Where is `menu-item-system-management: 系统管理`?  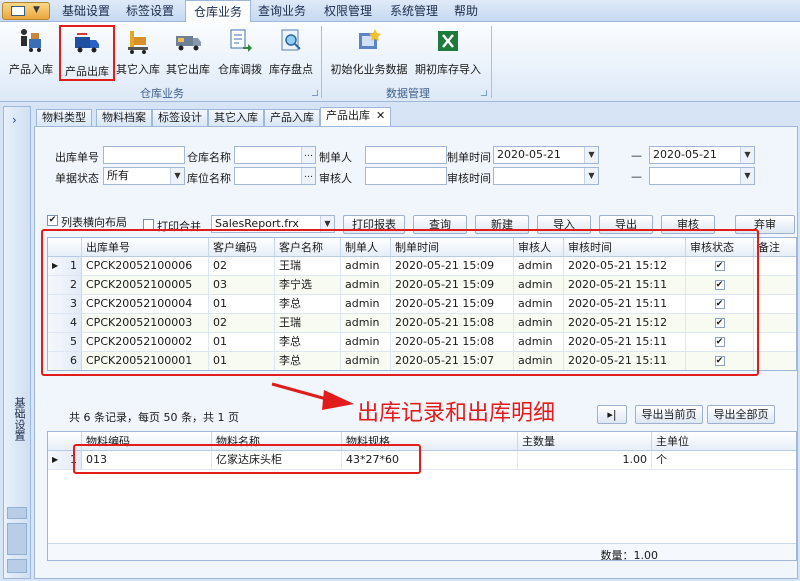
menu-item-system-management: 系统管理 is located at coordinates (414, 11).